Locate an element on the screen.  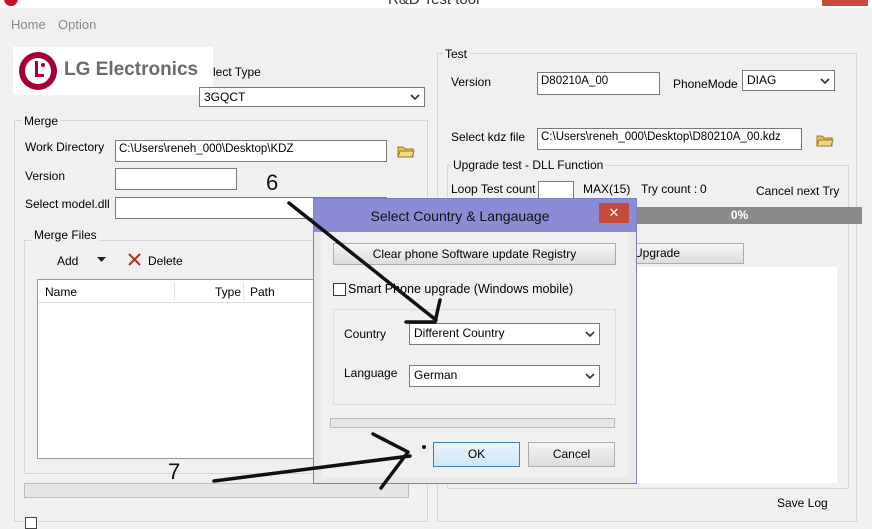
annotation-step-6: 6 is located at coordinates (272, 182).